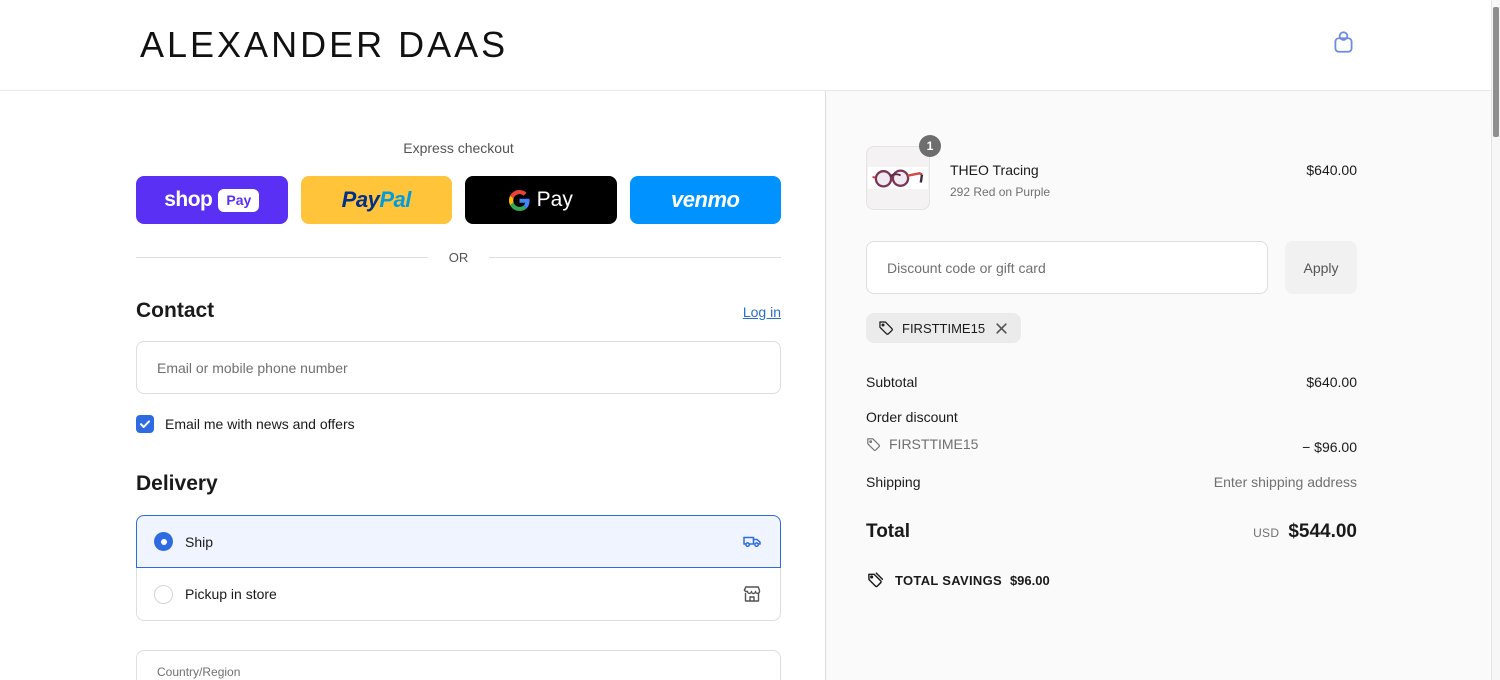 The image size is (1500, 680). What do you see at coordinates (1285, 481) in the screenshot?
I see `shipping-value: Enter shipping address` at bounding box center [1285, 481].